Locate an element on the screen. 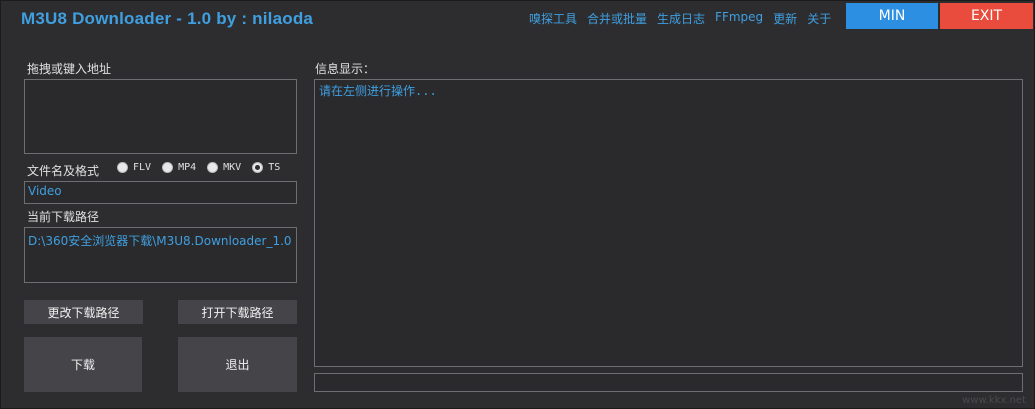 The width and height of the screenshot is (1035, 409). format-label-flv: FLV is located at coordinates (142, 167).